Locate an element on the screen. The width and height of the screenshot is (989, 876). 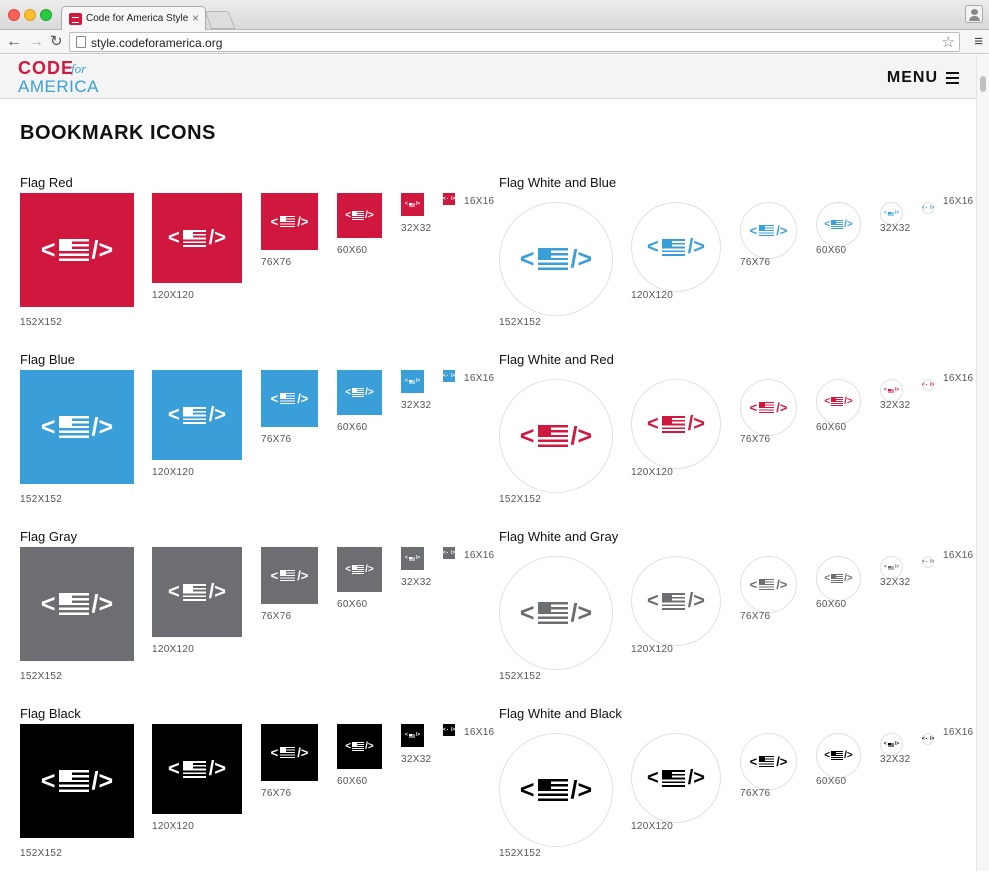
page-scrollbar is located at coordinates (982, 463).